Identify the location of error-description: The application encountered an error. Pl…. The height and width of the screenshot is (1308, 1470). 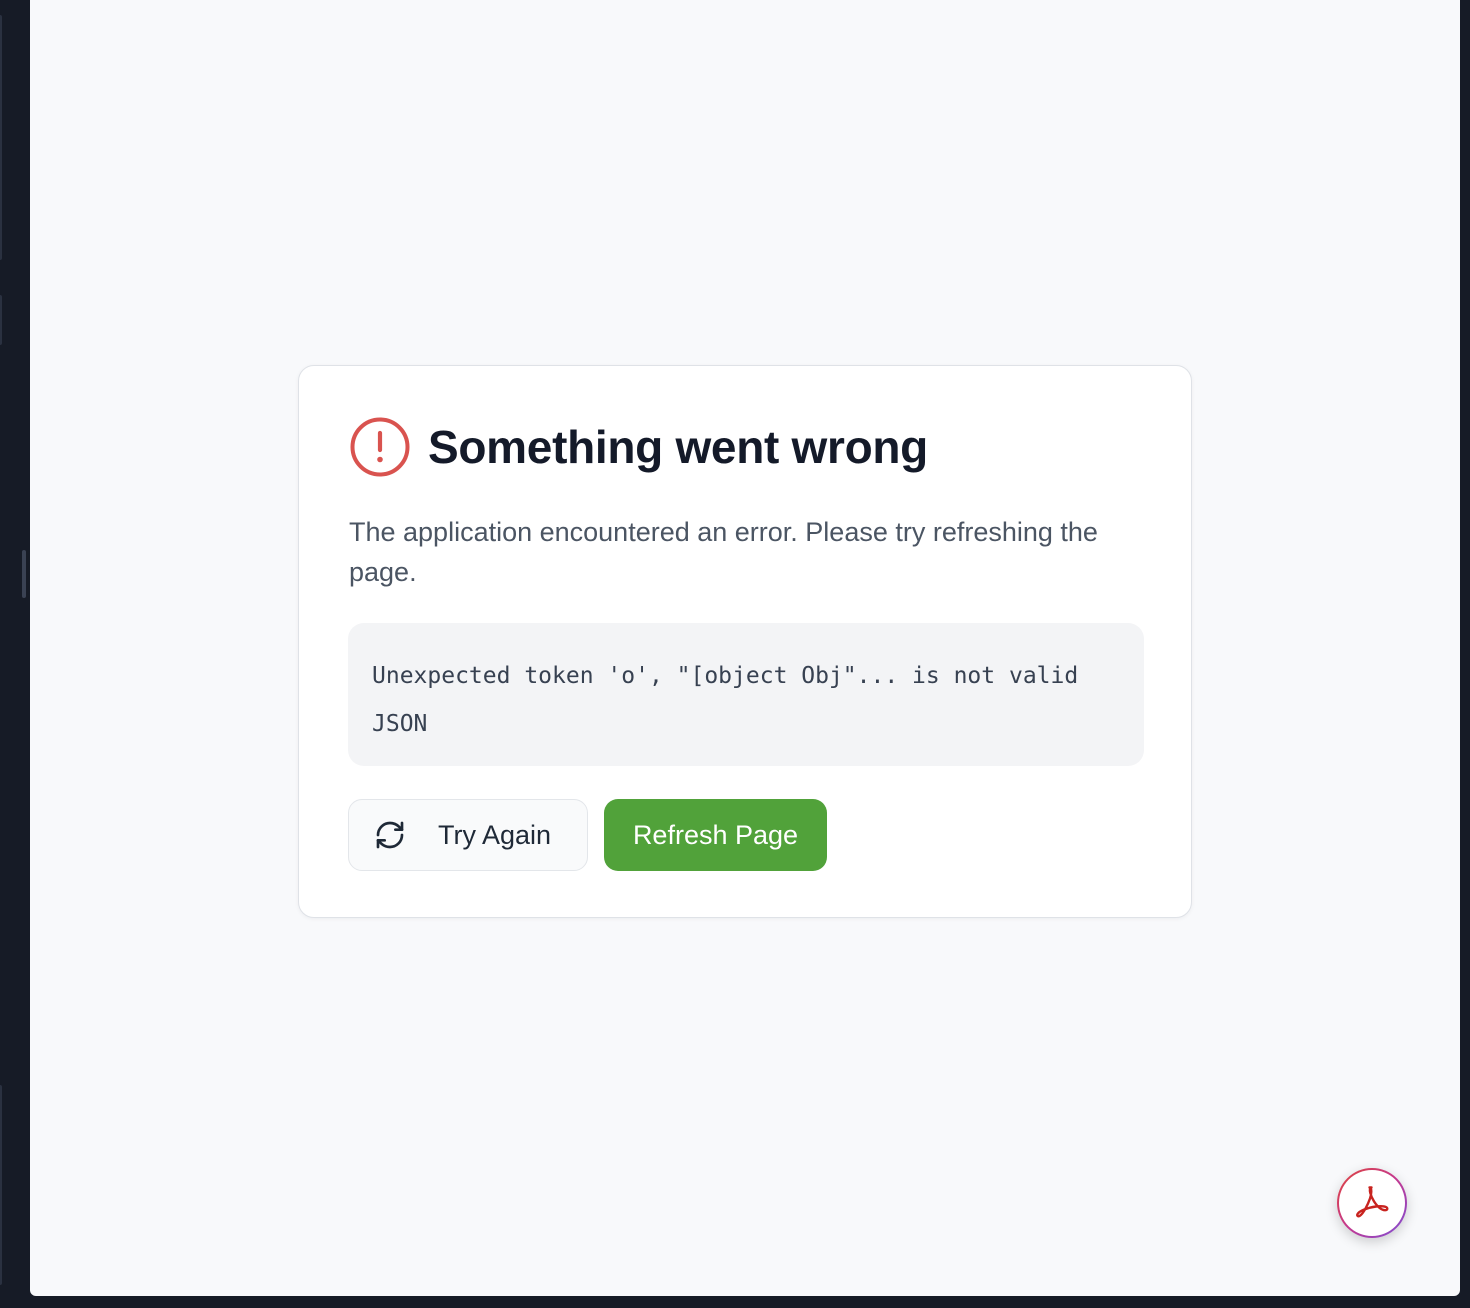
(723, 552).